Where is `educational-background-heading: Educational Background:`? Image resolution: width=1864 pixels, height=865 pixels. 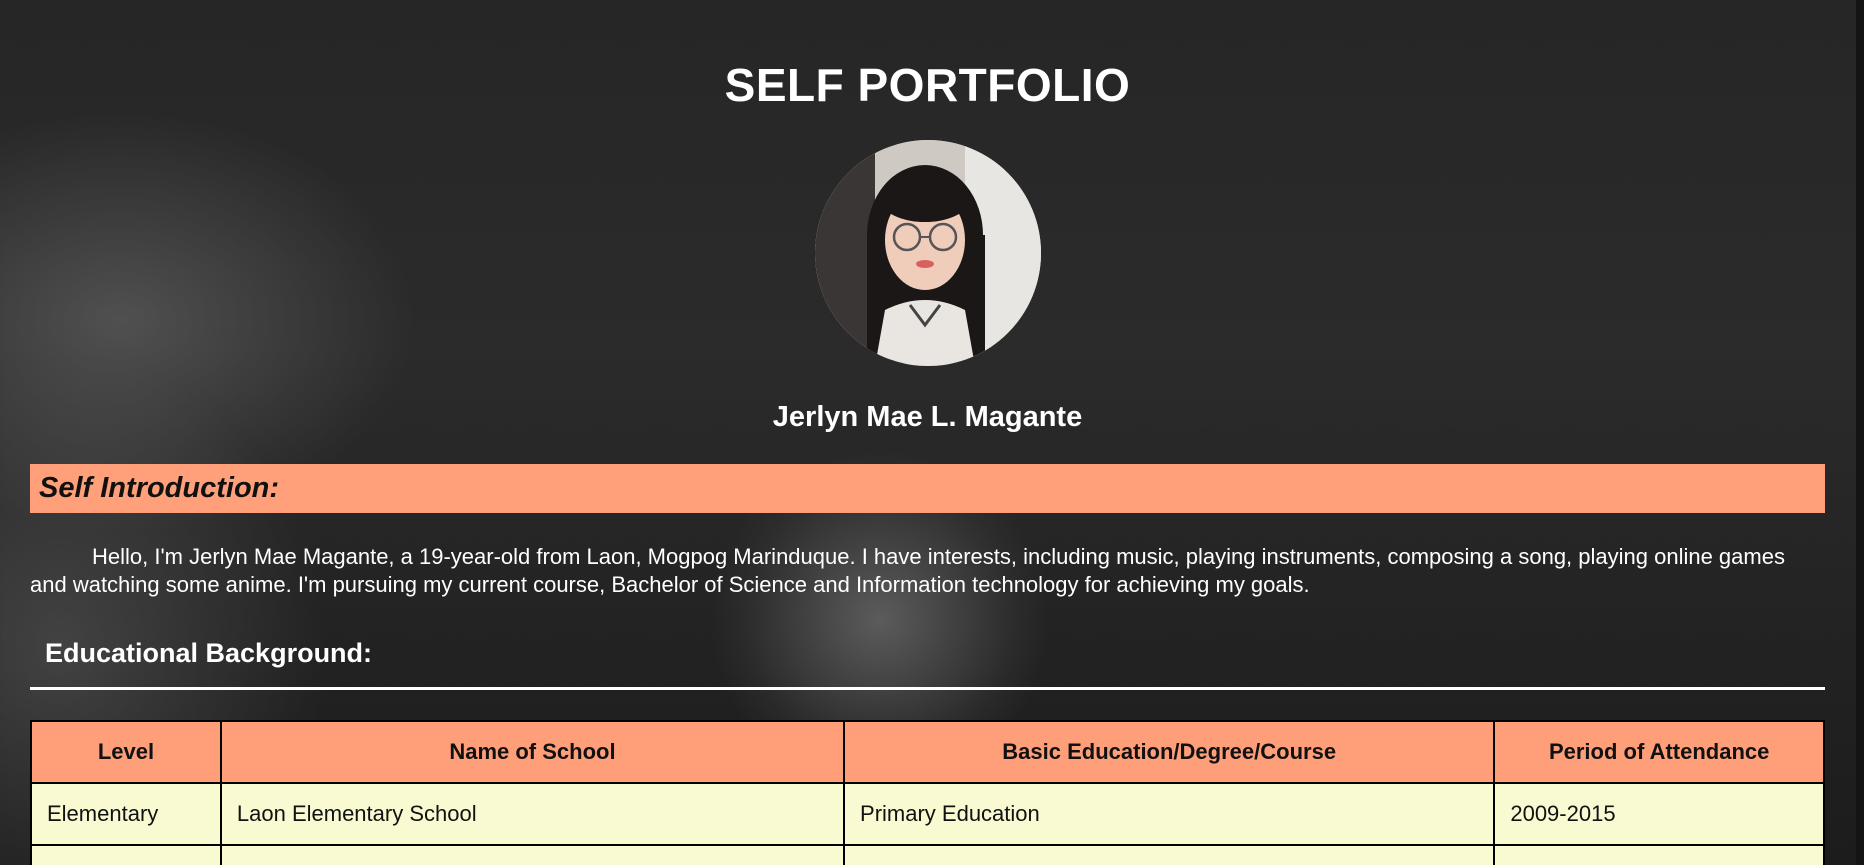
educational-background-heading: Educational Background: is located at coordinates (209, 653).